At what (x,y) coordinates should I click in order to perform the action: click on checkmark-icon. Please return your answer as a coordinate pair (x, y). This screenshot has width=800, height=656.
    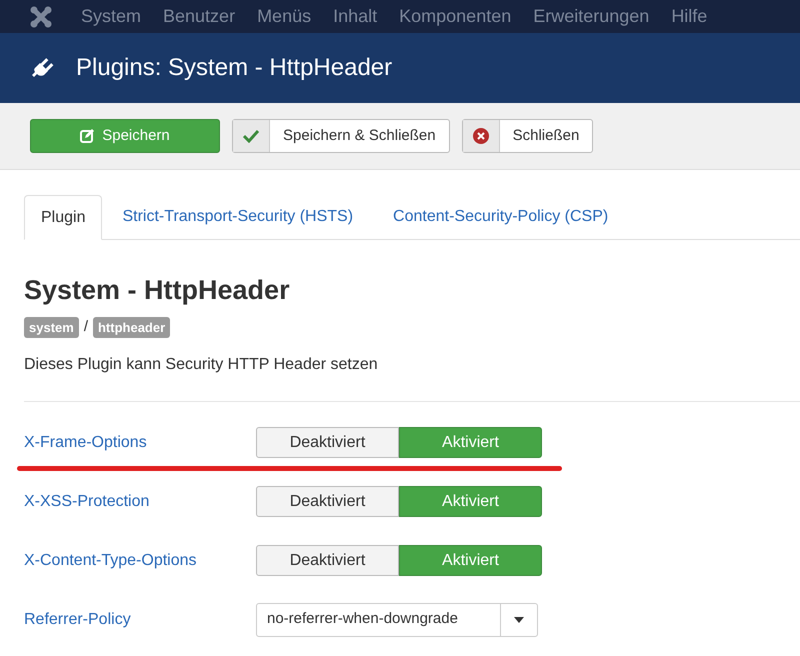
    Looking at the image, I should click on (251, 136).